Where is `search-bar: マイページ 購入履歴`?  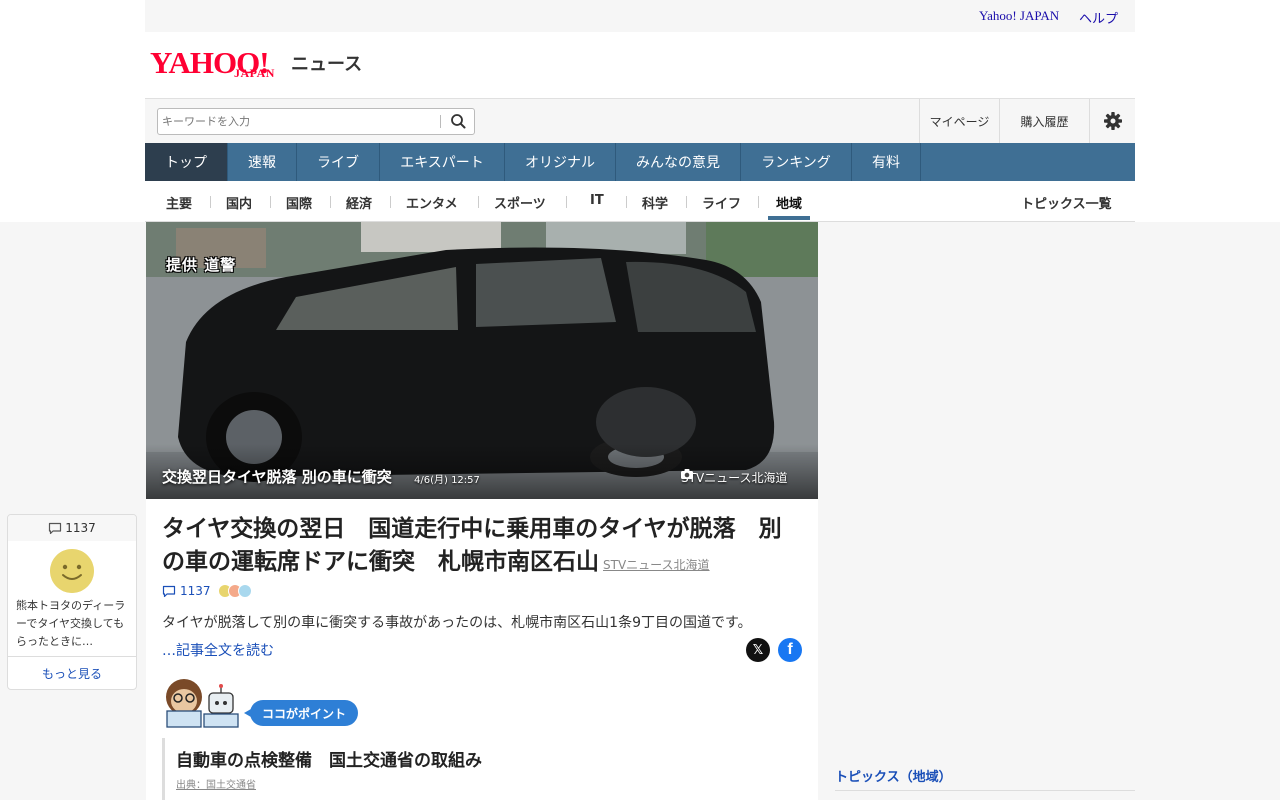
search-bar: マイページ 購入履歴 is located at coordinates (640, 120).